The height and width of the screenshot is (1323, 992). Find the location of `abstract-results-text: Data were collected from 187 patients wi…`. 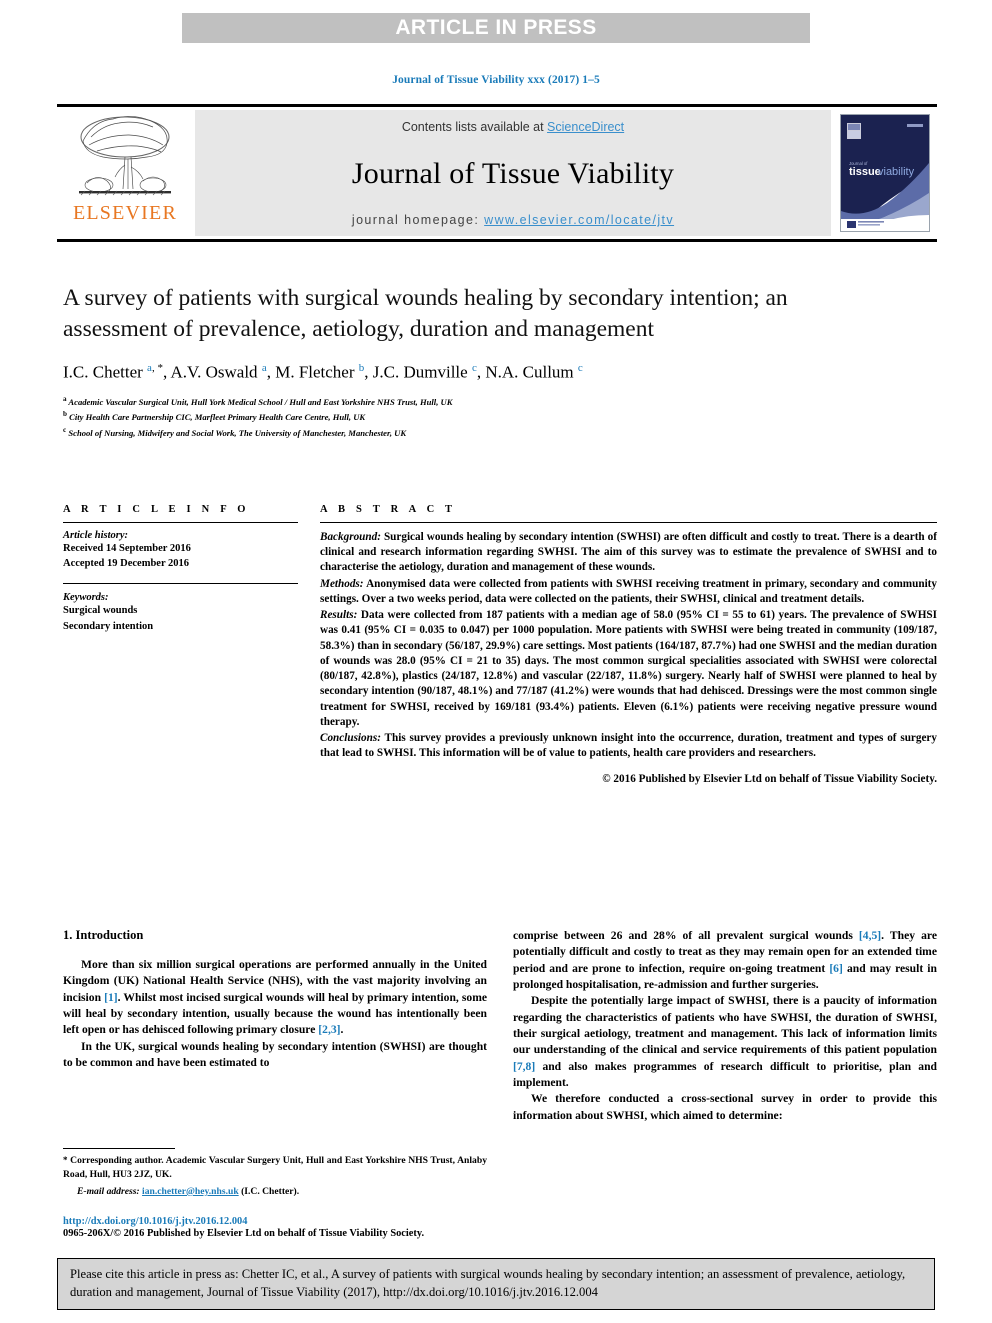

abstract-results-text: Data were collected from 187 patients wi… is located at coordinates (629, 668).